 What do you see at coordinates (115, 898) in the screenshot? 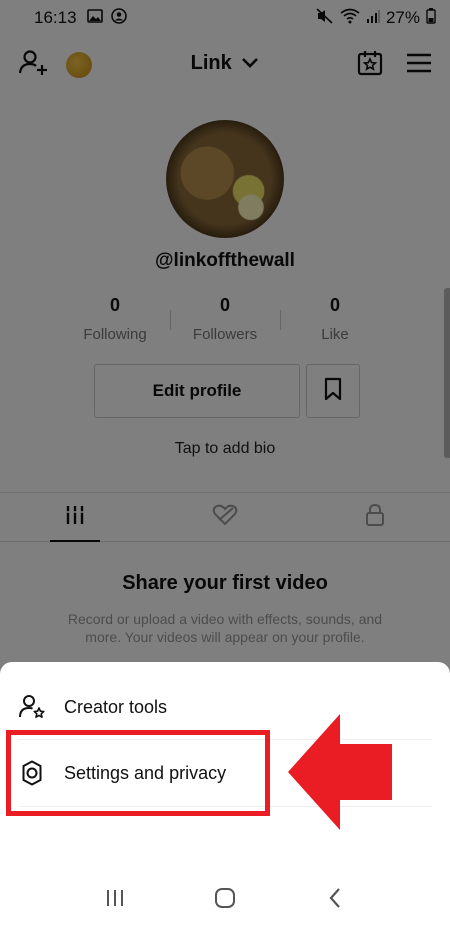
I see `recent-apps-icon` at bounding box center [115, 898].